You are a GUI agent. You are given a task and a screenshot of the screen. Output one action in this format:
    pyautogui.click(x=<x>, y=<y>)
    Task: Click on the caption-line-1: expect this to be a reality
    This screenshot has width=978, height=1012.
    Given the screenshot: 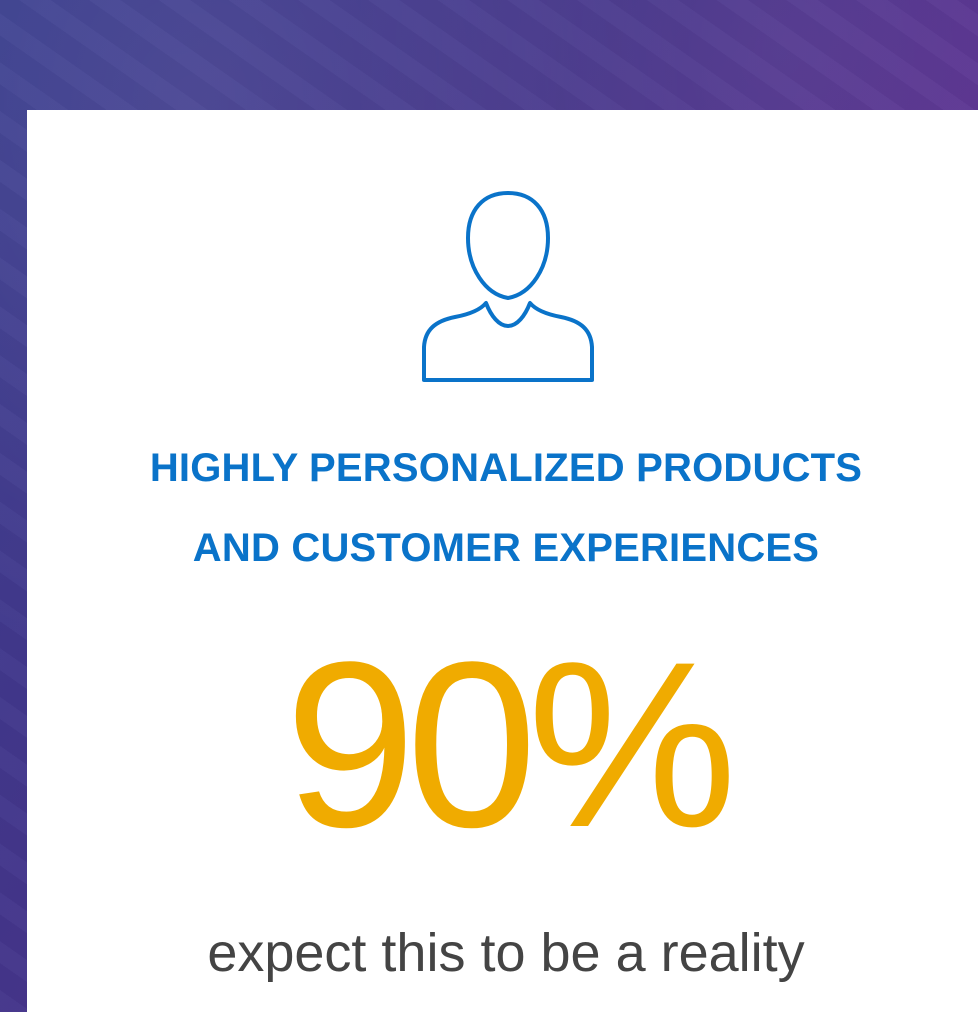 What is the action you would take?
    pyautogui.click(x=506, y=953)
    